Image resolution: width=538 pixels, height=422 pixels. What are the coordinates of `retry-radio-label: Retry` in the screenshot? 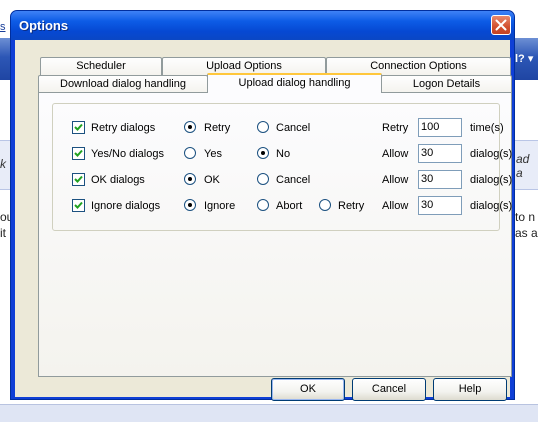 It's located at (217, 128).